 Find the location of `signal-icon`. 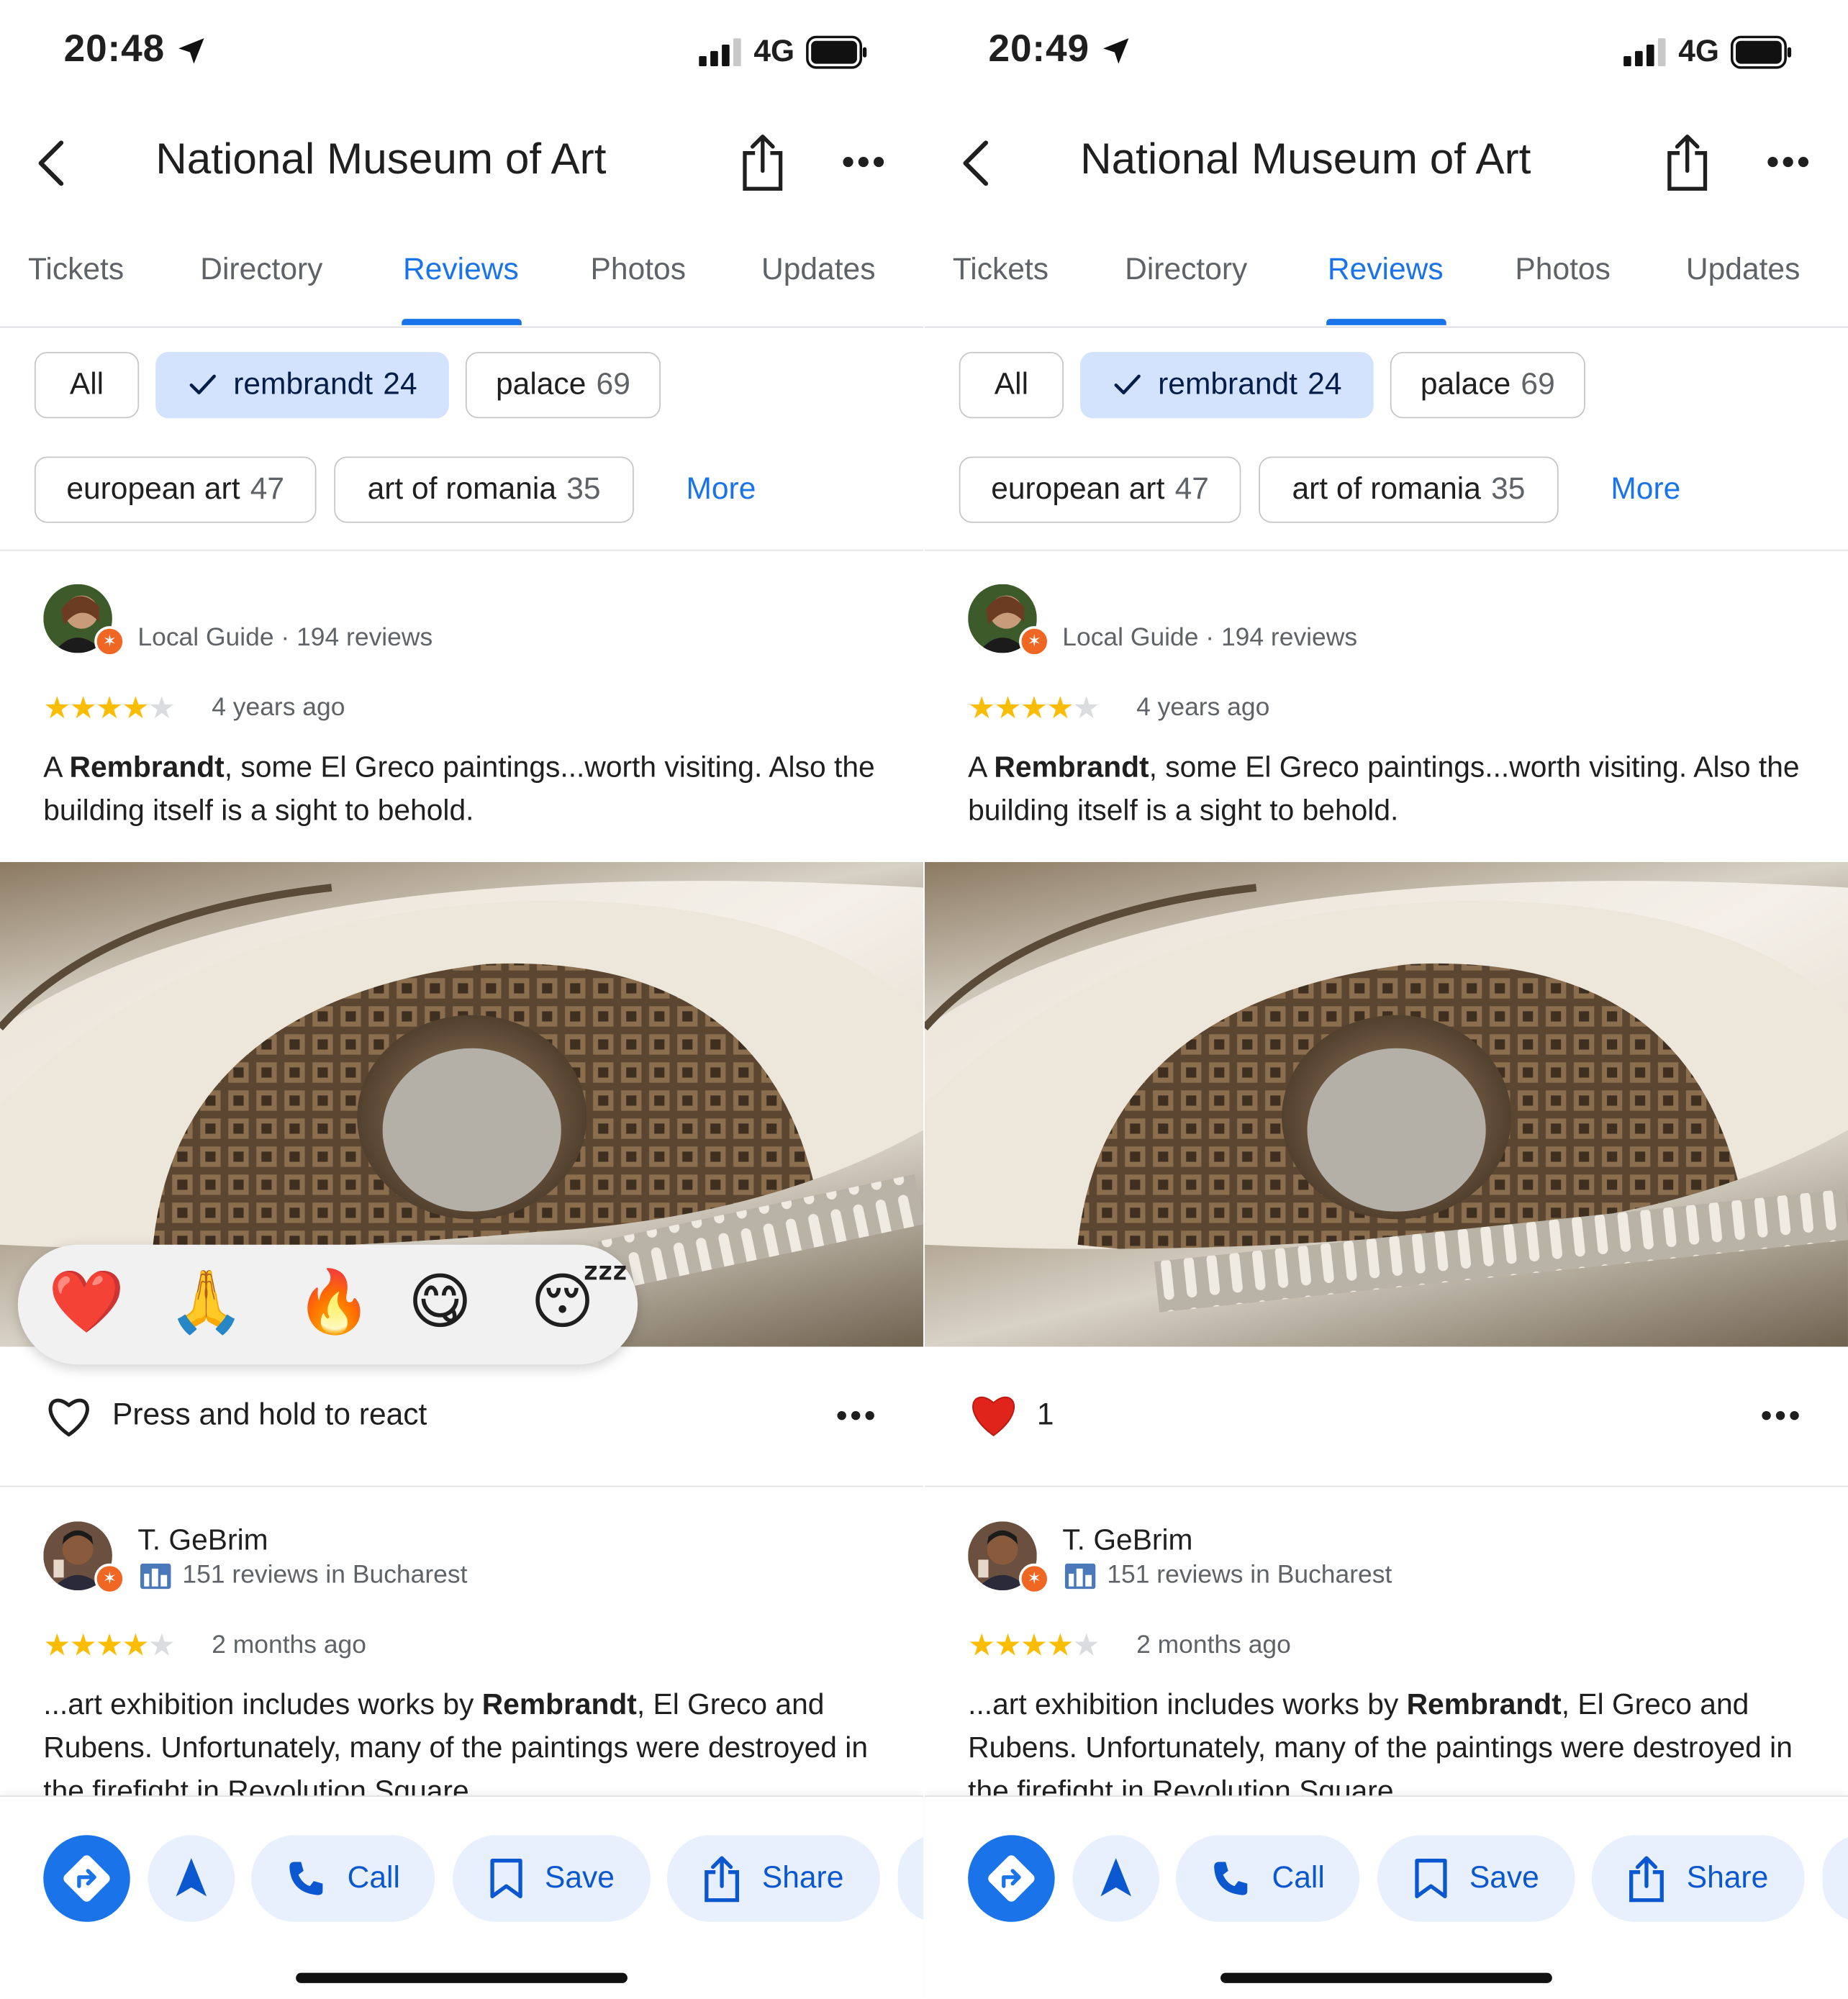

signal-icon is located at coordinates (1644, 52).